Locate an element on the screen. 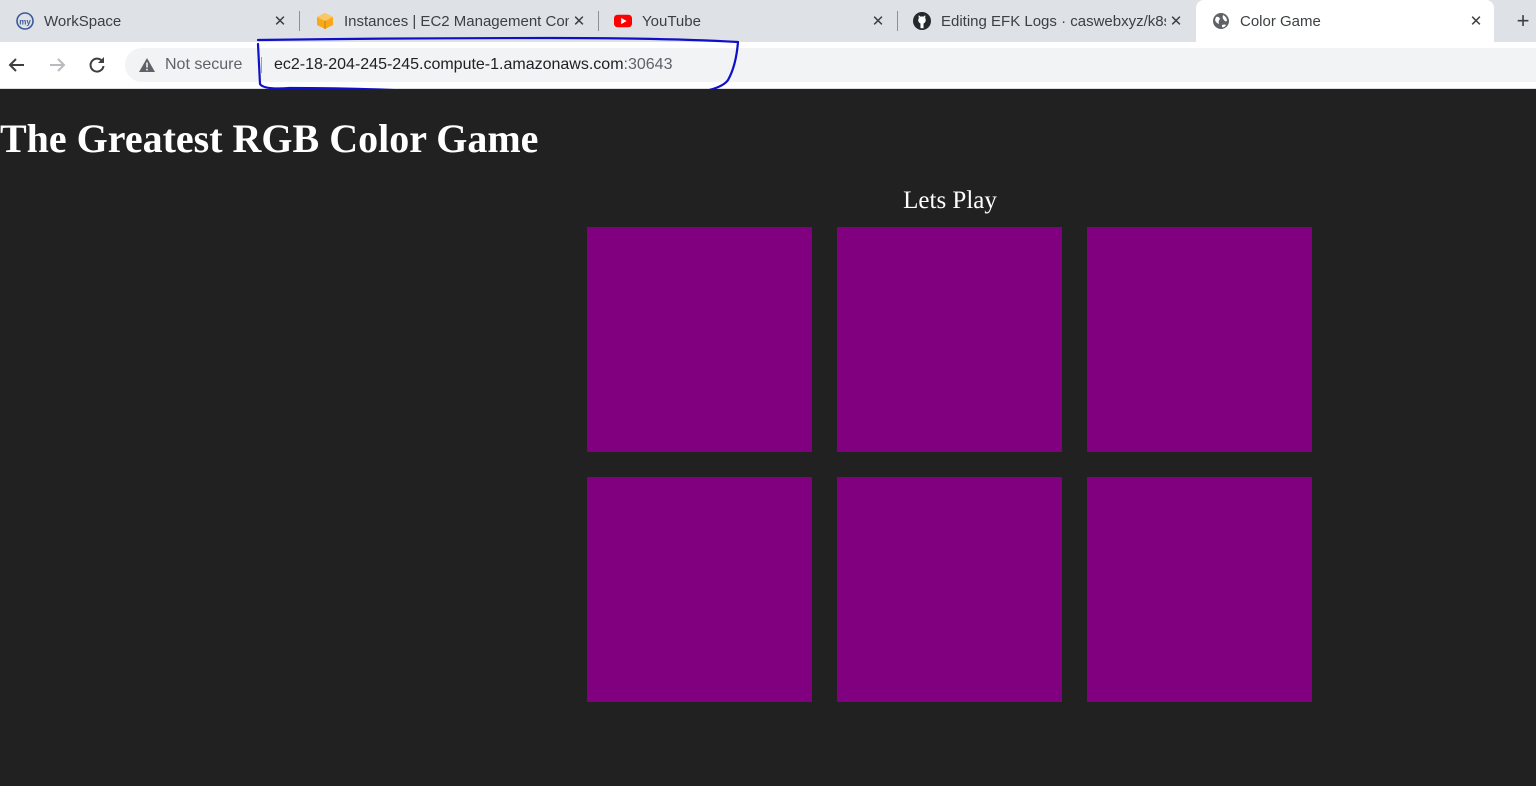 The width and height of the screenshot is (1536, 786). tab-color-game: Color Game ✕ is located at coordinates (1345, 21).